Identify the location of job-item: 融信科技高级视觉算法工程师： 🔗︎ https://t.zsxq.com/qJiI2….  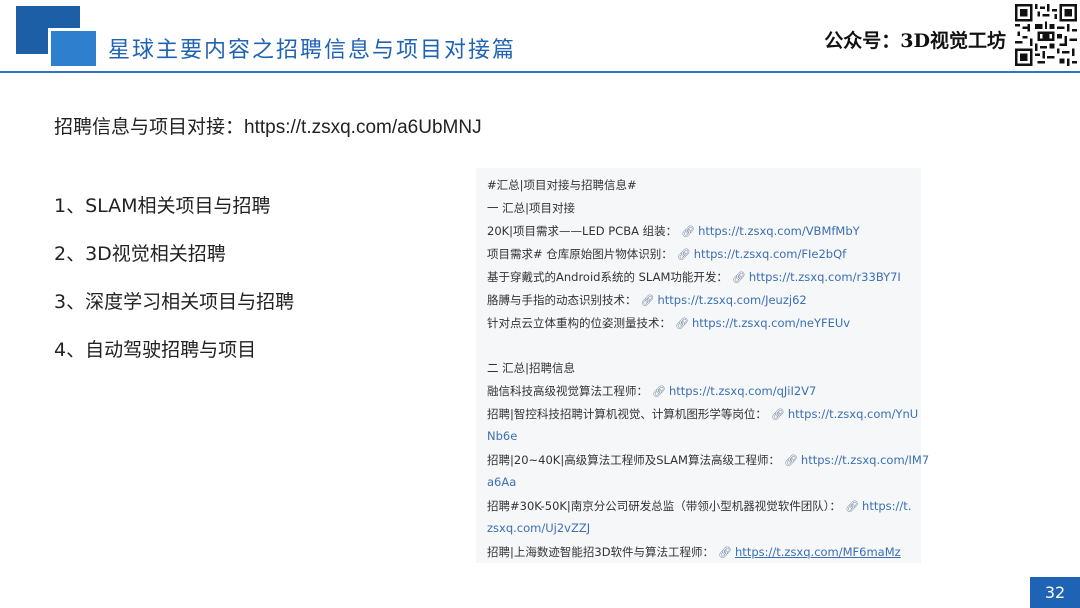
(652, 391).